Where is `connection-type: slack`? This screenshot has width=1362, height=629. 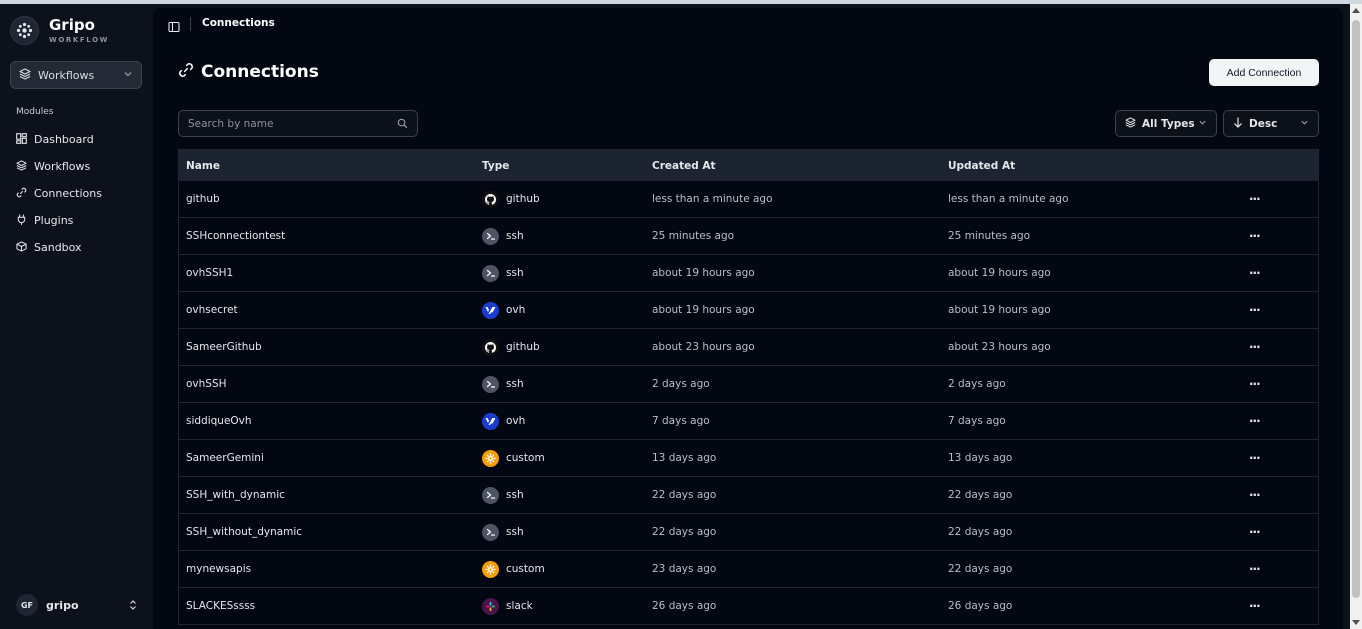
connection-type: slack is located at coordinates (560, 606).